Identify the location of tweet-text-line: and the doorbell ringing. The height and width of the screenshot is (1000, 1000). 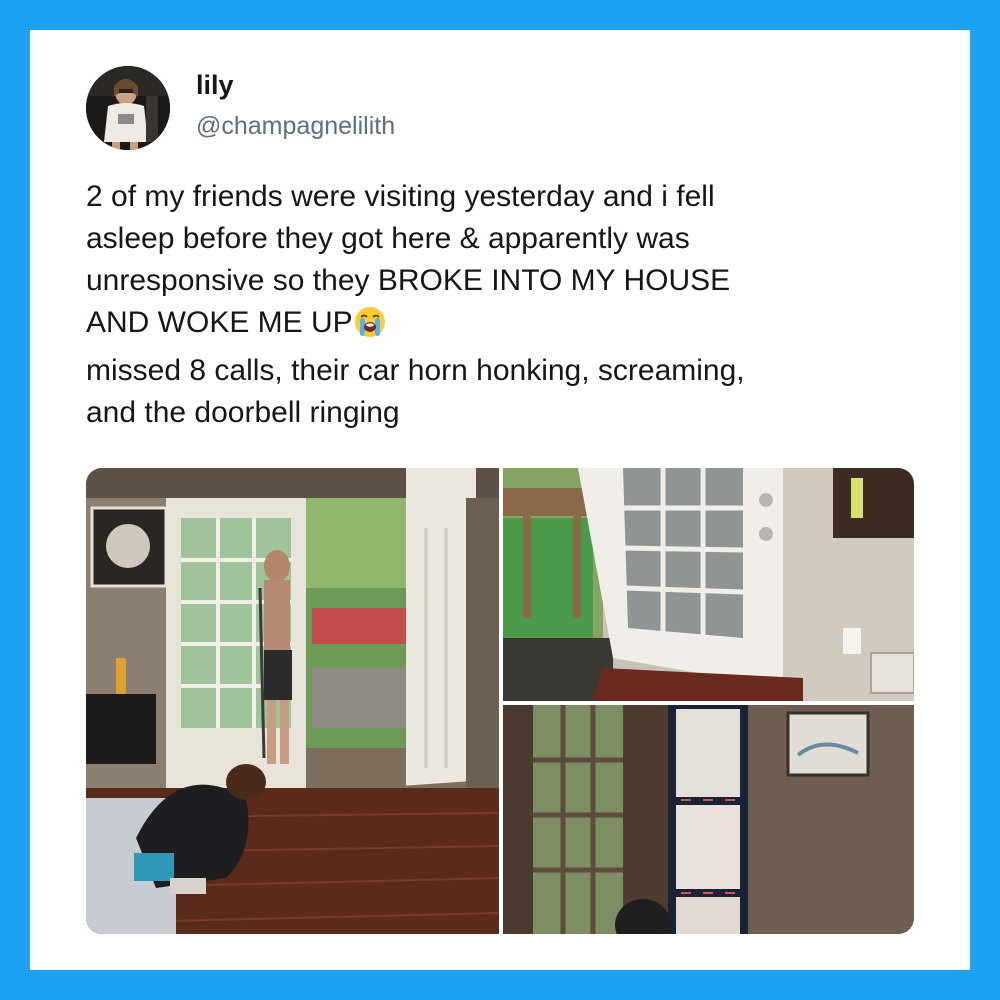
(243, 412).